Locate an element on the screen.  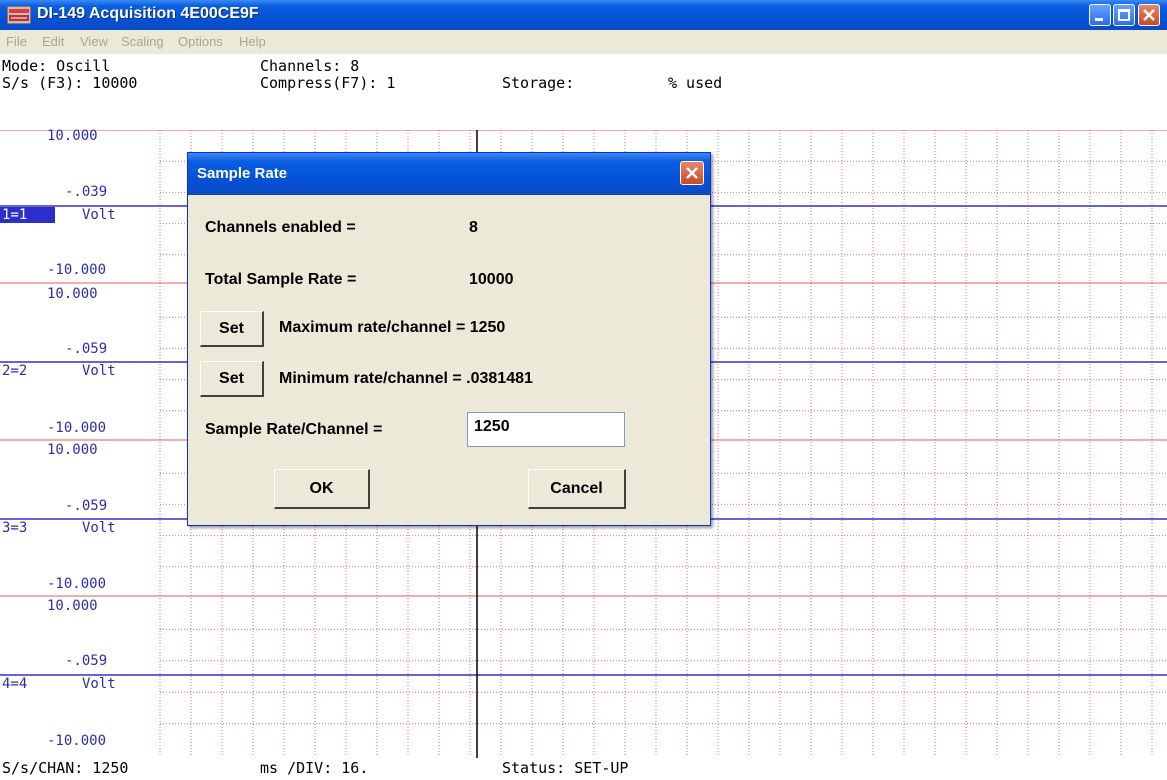
minimize-button is located at coordinates (1100, 15).